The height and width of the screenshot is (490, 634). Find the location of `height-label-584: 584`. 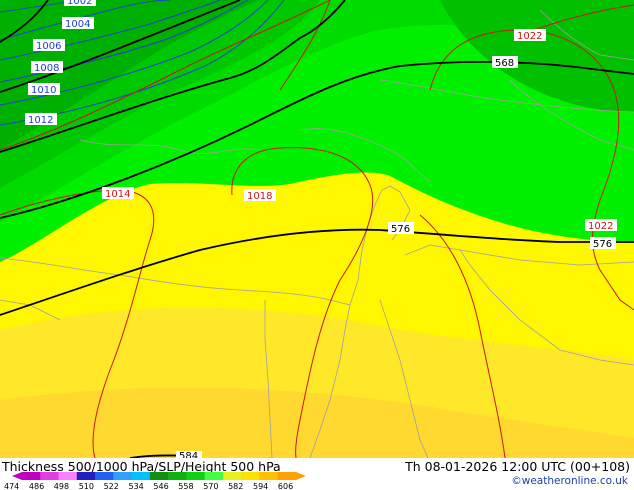

height-label-584: 584 is located at coordinates (188, 454).